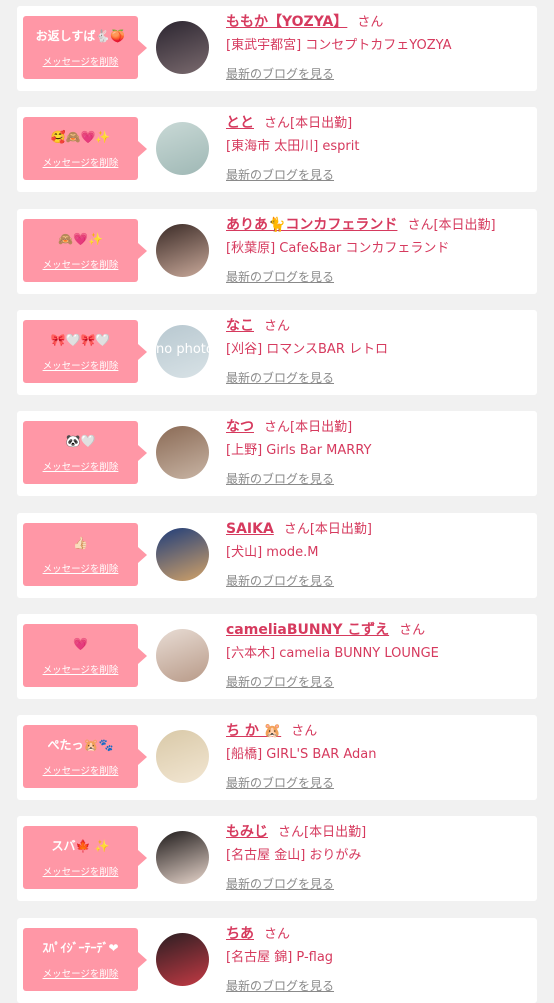 Image resolution: width=554 pixels, height=1003 pixels. Describe the element at coordinates (378, 325) in the screenshot. I see `name-line: なこ さん` at that location.